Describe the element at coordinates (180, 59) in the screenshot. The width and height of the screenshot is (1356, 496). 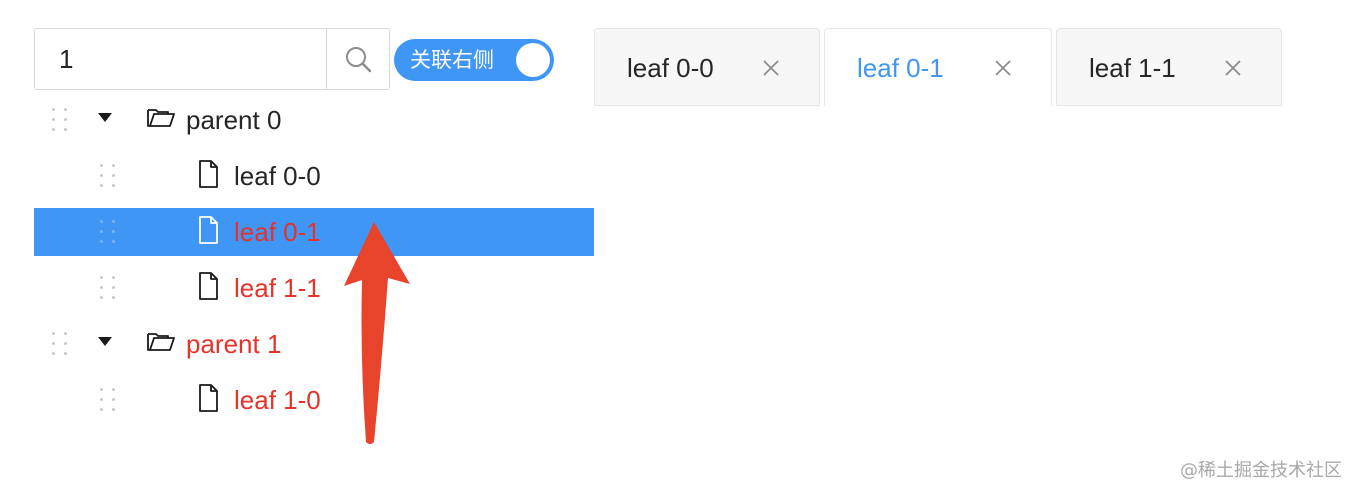
I see `search-input` at that location.